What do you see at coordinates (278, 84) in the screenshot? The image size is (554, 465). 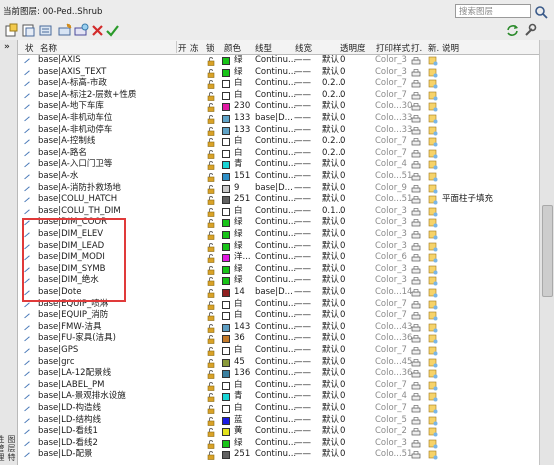 I see `layer-row: base|A-标高-市政白 Continu... —— 0.2... 0 Color_7` at bounding box center [278, 84].